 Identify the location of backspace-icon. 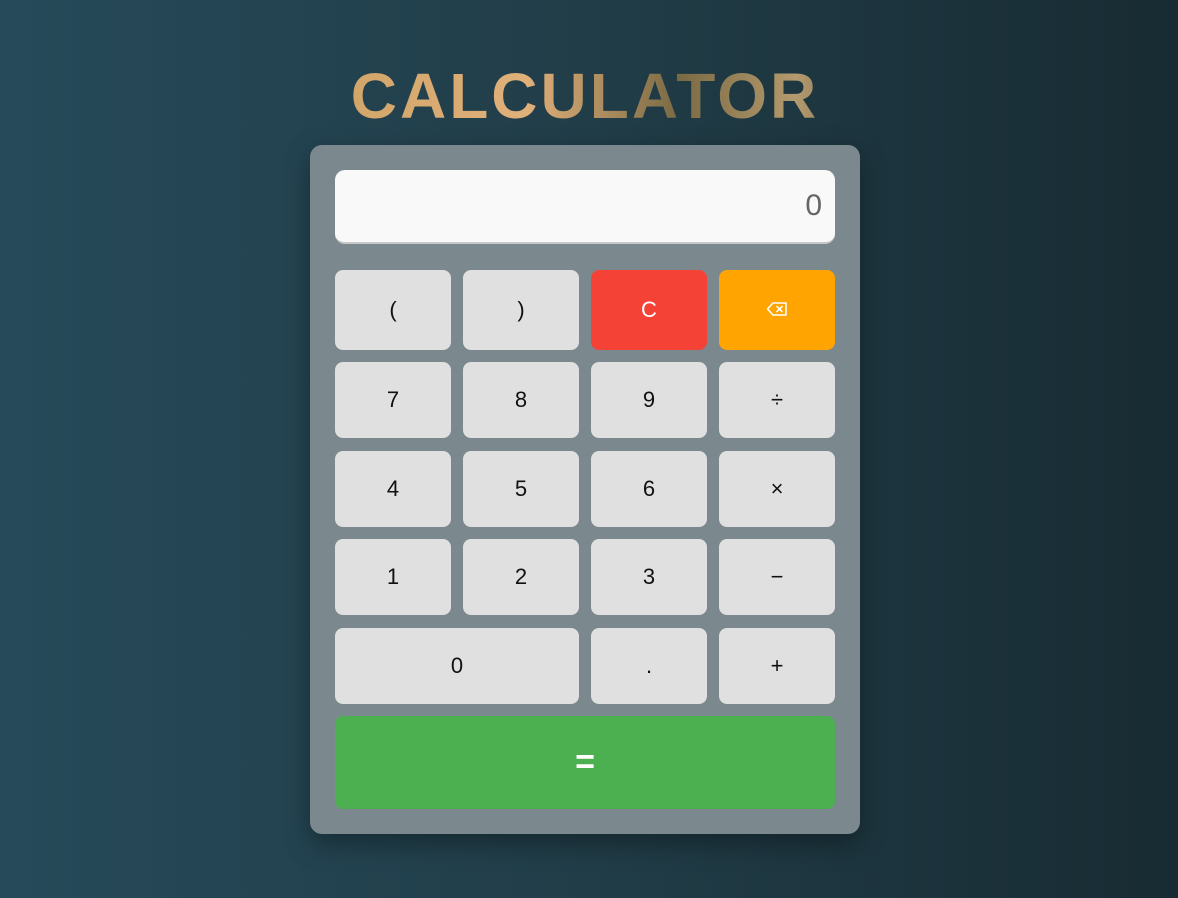
(777, 310).